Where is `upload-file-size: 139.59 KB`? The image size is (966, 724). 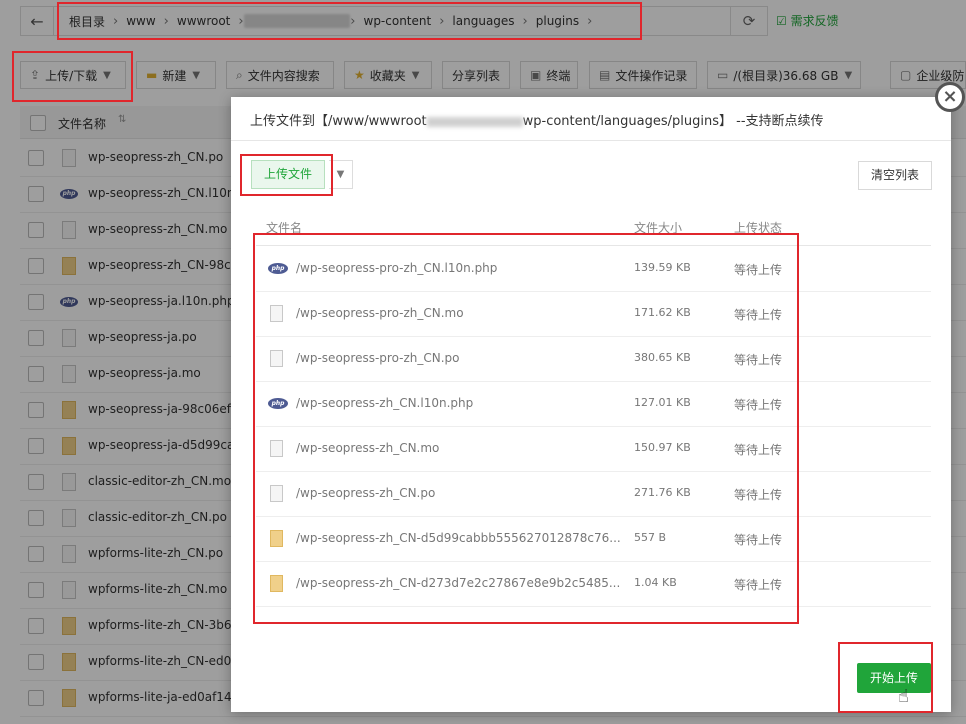 upload-file-size: 139.59 KB is located at coordinates (662, 267).